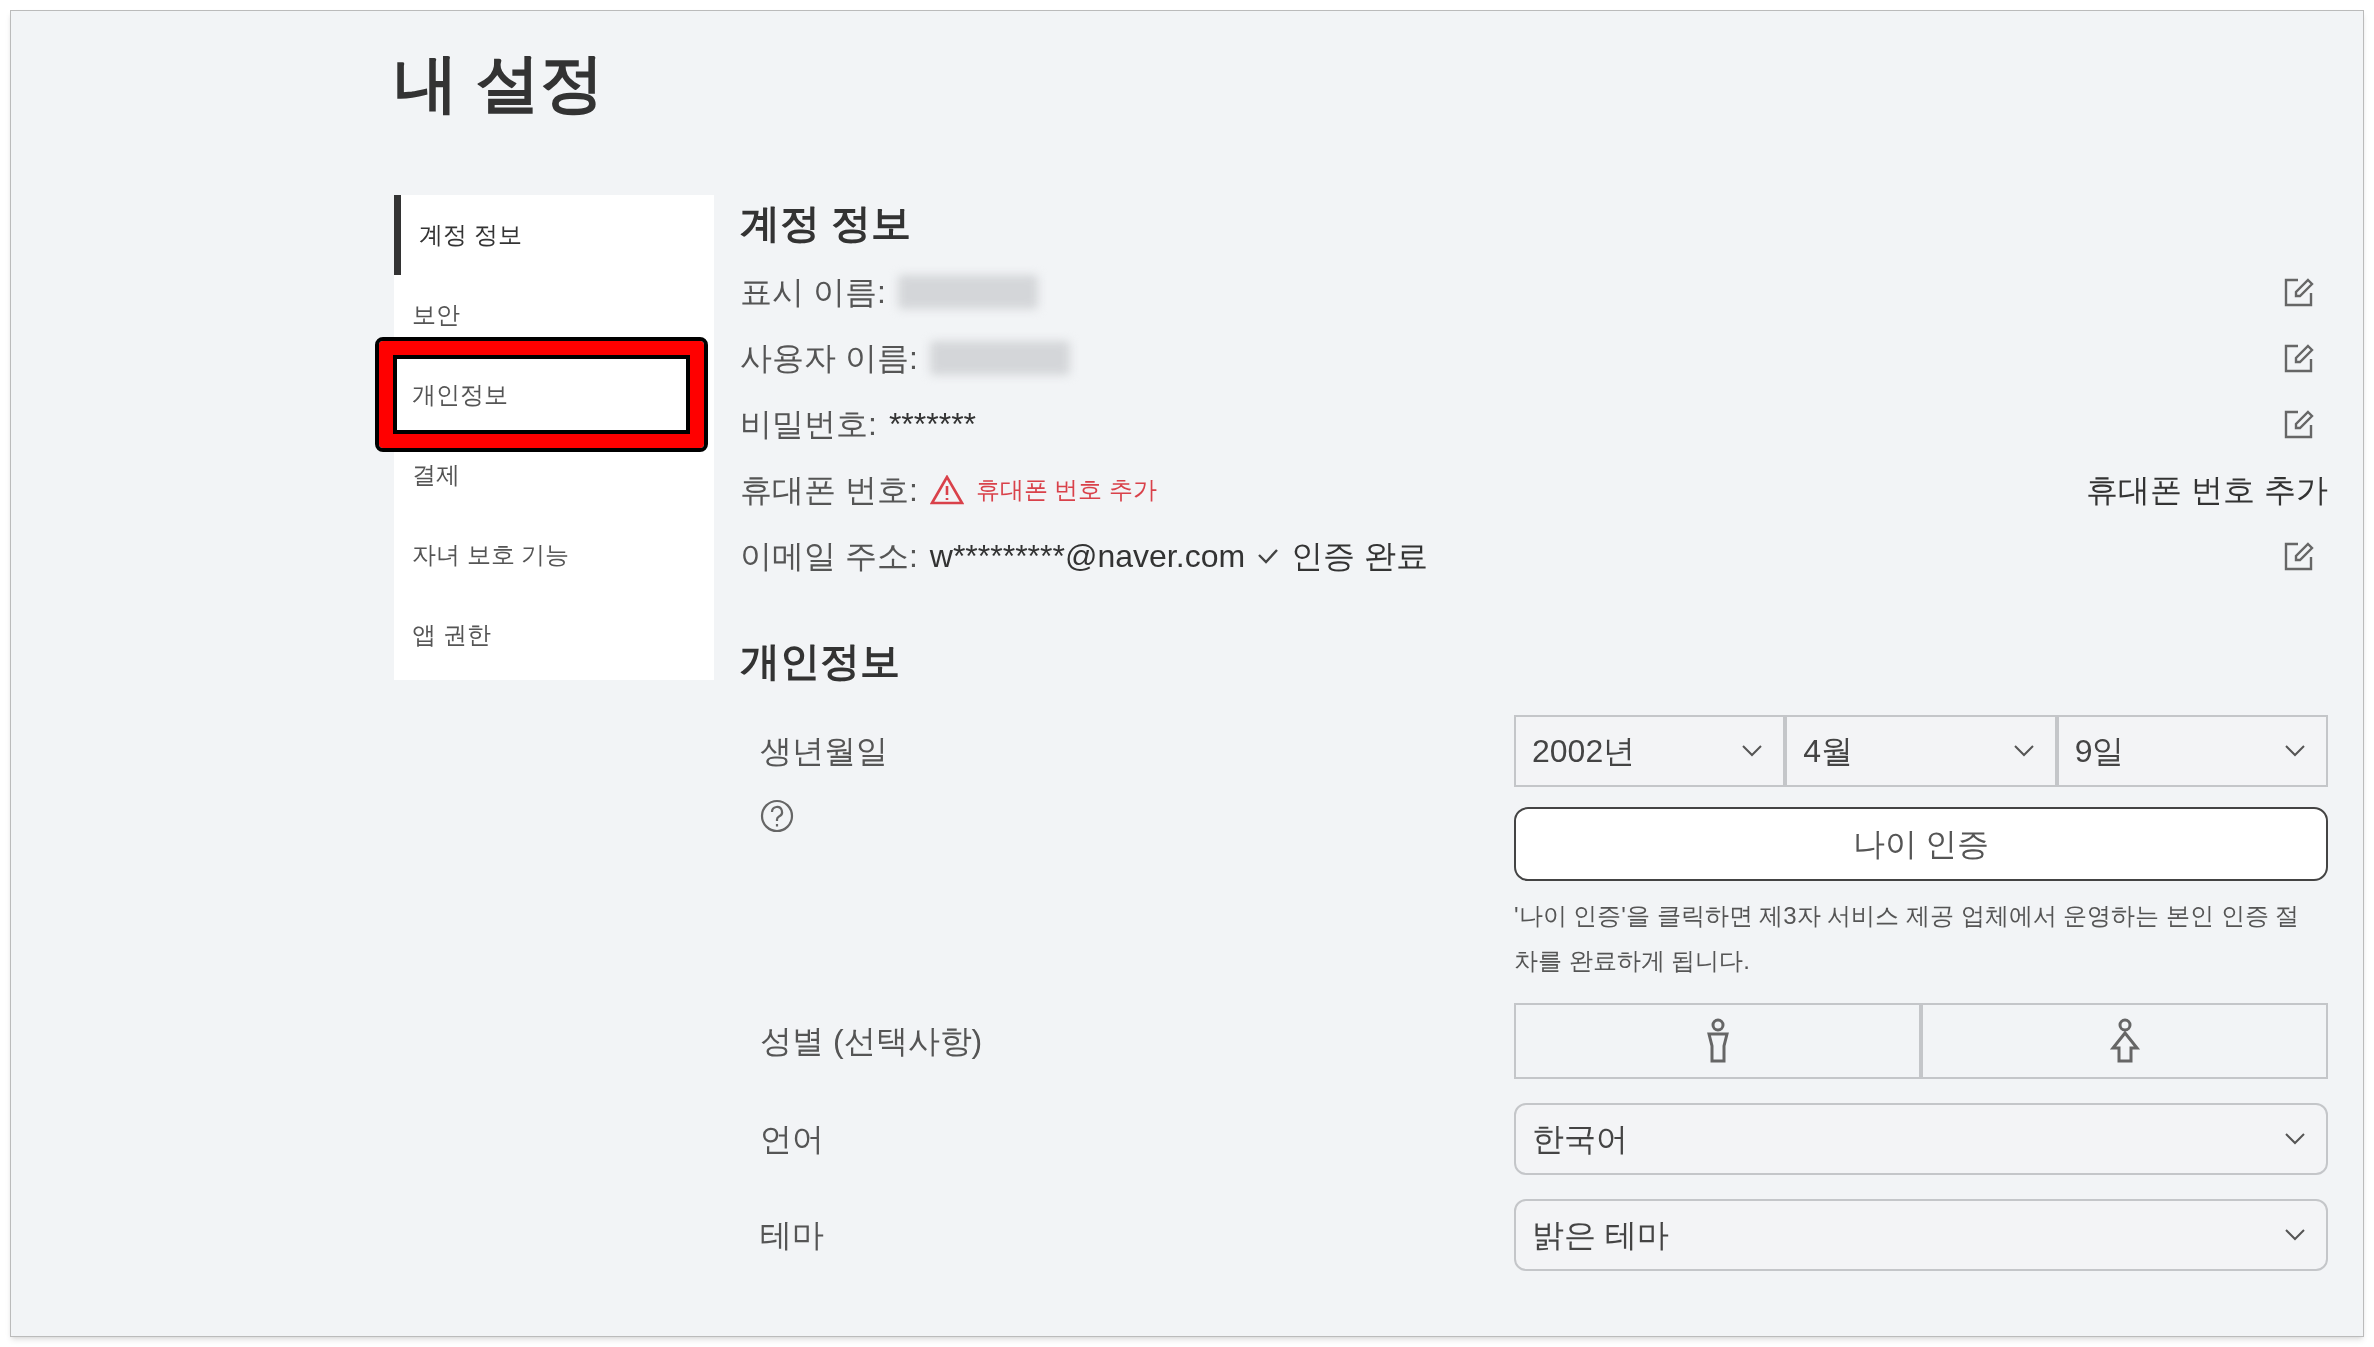 The image size is (2374, 1347). I want to click on gender-label: 성별 (선택사항), so click(871, 1041).